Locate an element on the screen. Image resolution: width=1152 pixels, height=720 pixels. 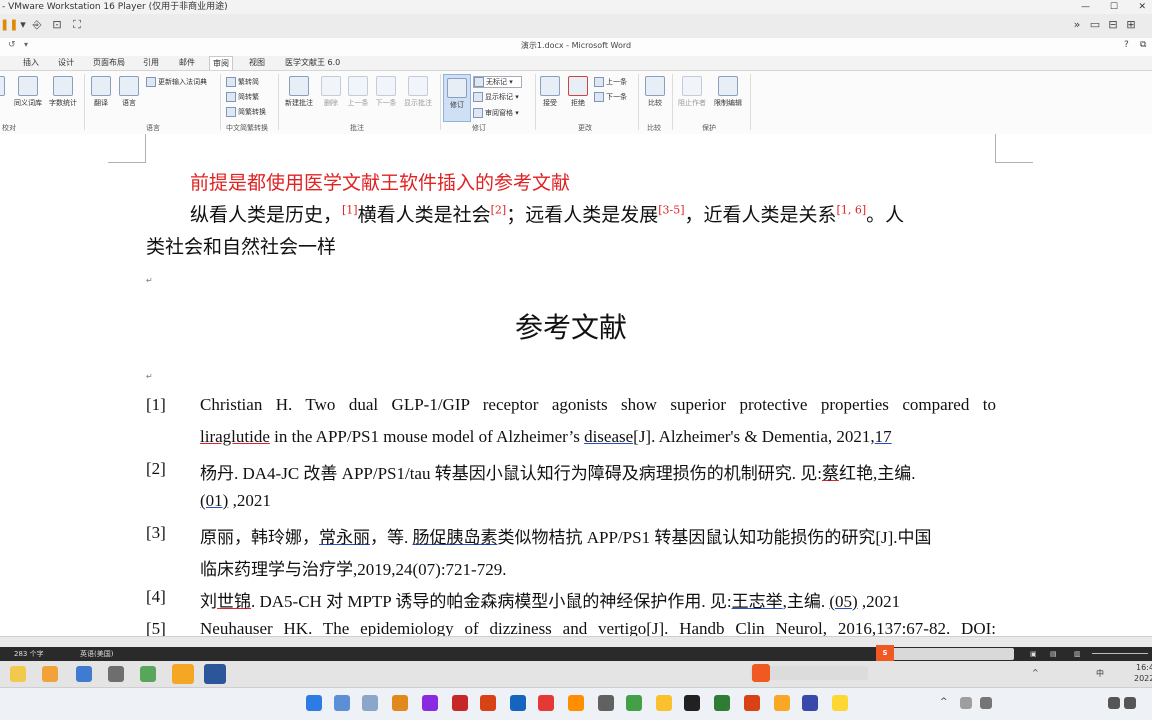
web-layout-icon: ▥ is located at coordinates (1077, 654).